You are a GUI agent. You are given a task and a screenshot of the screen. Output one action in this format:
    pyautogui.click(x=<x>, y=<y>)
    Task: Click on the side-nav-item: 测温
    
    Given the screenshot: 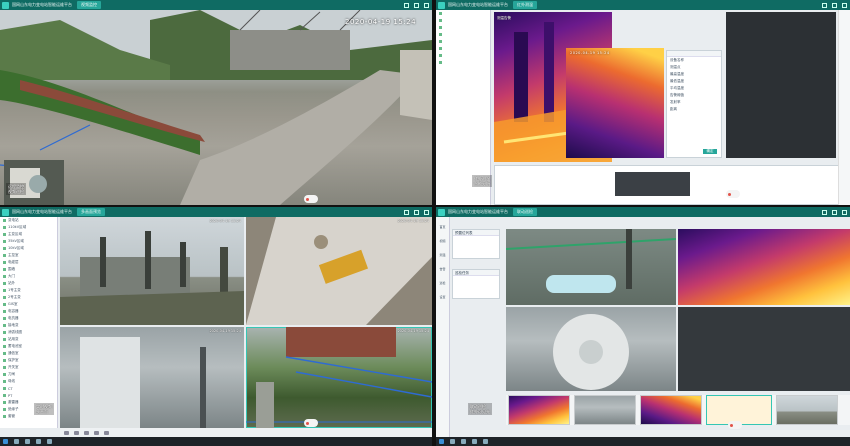 What is the action you would take?
    pyautogui.click(x=442, y=252)
    